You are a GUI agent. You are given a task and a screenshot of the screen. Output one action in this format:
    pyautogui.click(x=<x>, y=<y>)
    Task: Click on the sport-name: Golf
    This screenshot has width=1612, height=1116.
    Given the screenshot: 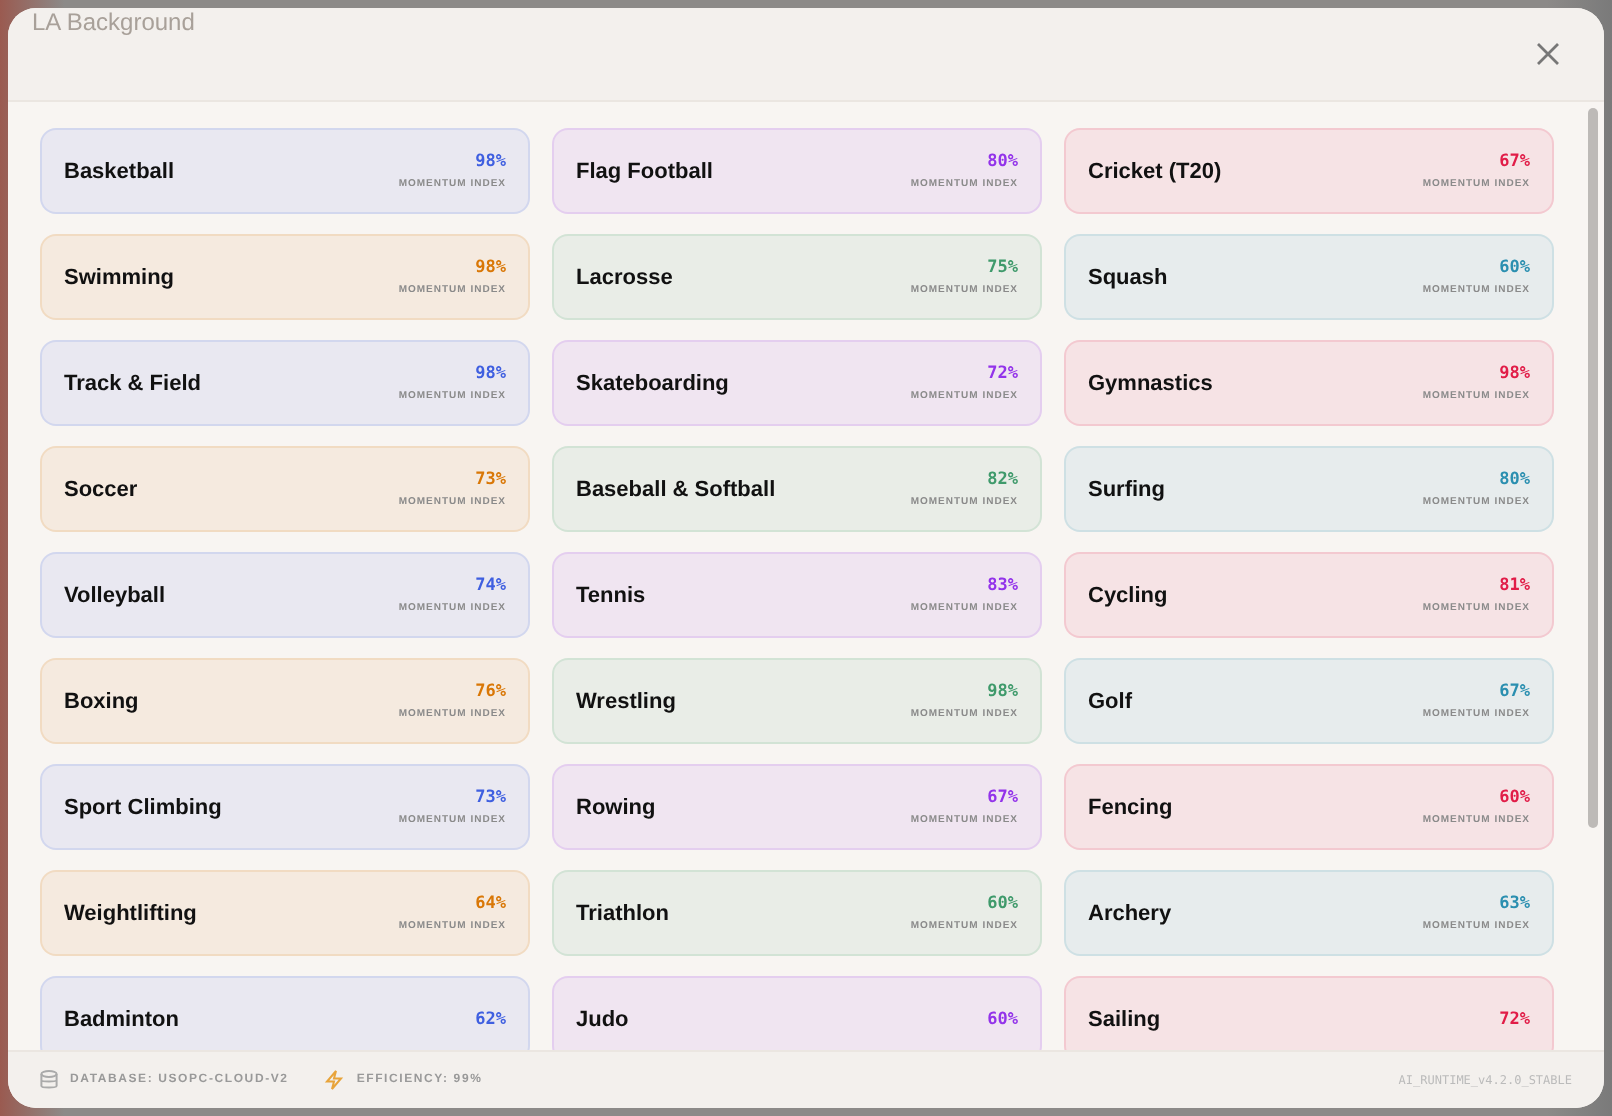 What is the action you would take?
    pyautogui.click(x=1110, y=701)
    